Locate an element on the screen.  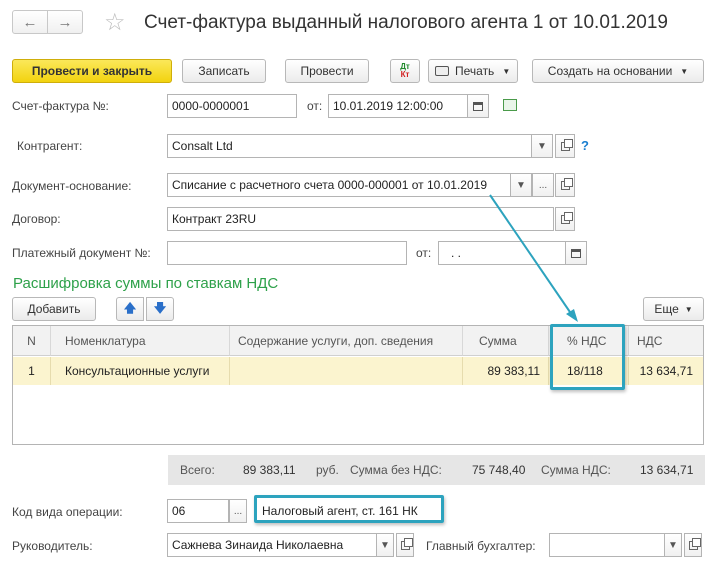
head-label: Руководитель: is located at coordinates (52, 546).